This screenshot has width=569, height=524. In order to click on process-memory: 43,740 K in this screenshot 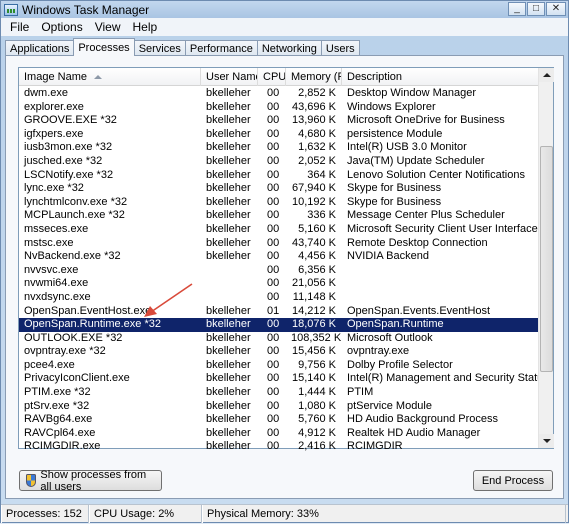, I will do `click(313, 242)`.